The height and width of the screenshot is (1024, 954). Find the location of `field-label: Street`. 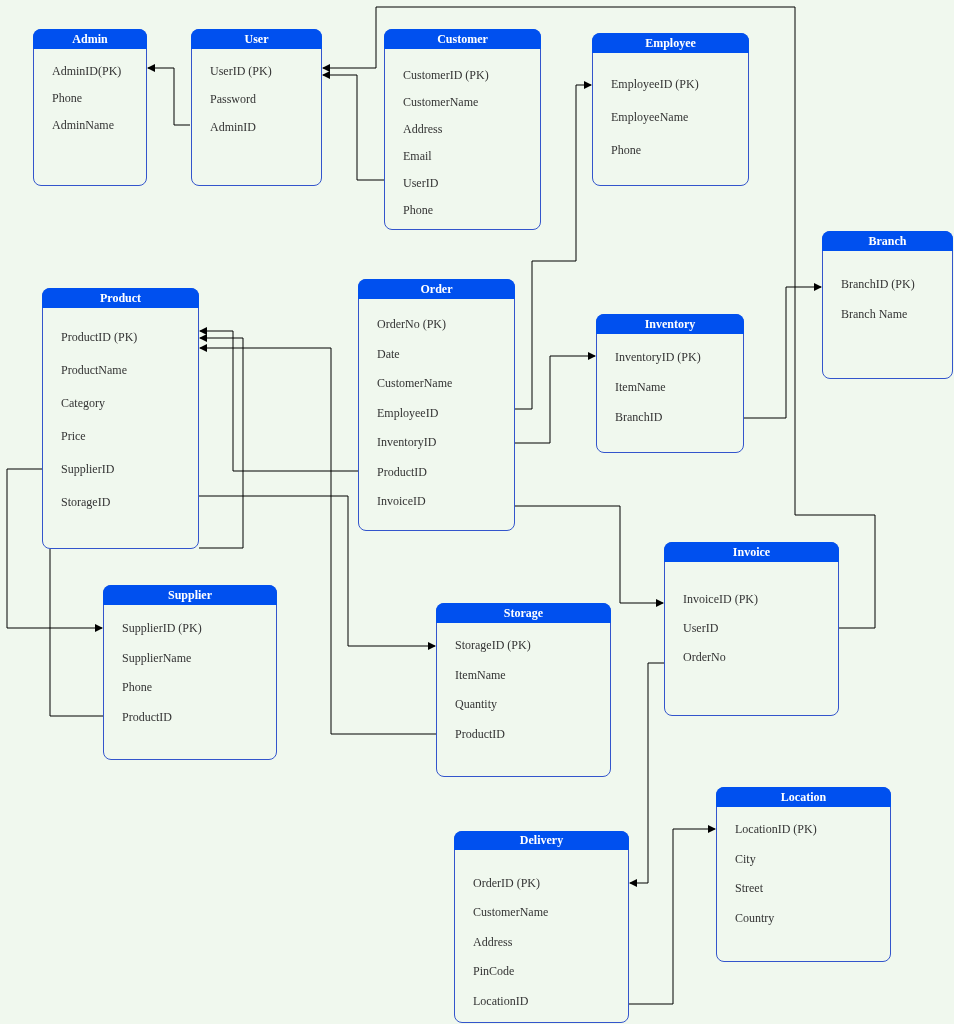

field-label: Street is located at coordinates (749, 888).